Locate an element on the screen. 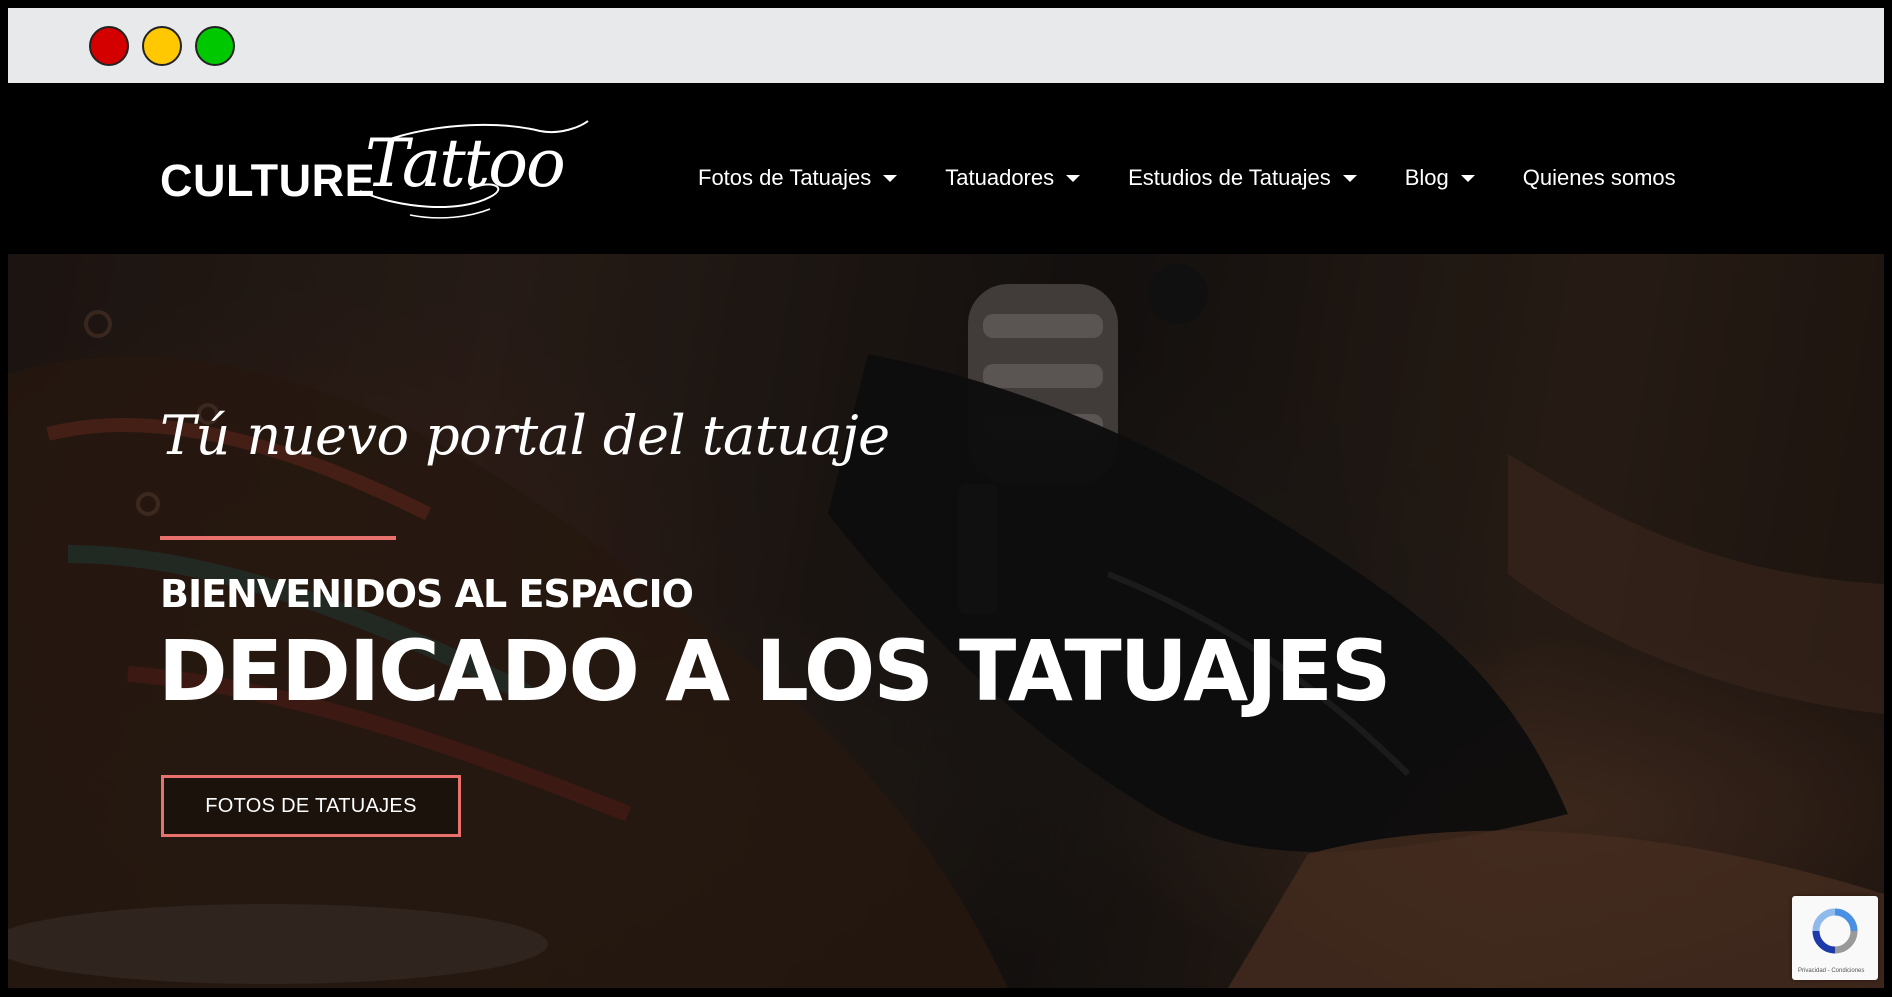 This screenshot has height=997, width=1892. fotos-de-tatuajes-button: FOTOS DE TATUAJES is located at coordinates (311, 806).